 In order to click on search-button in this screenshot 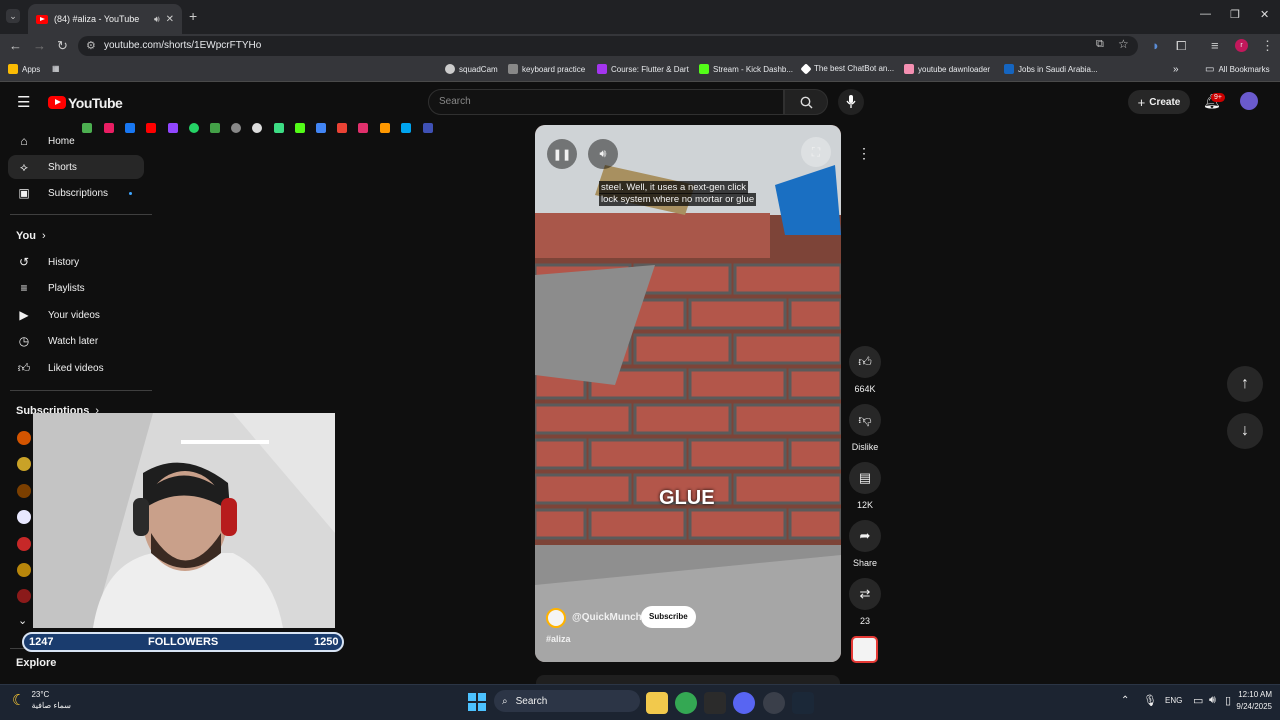, I will do `click(806, 102)`.